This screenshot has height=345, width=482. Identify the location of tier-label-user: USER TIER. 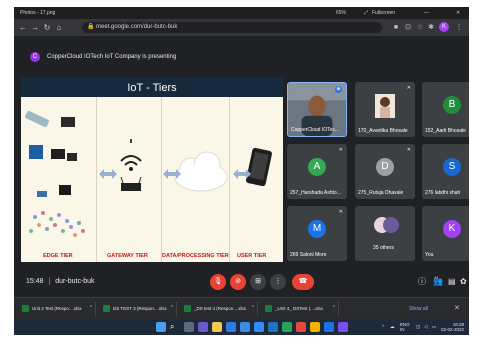
(252, 256).